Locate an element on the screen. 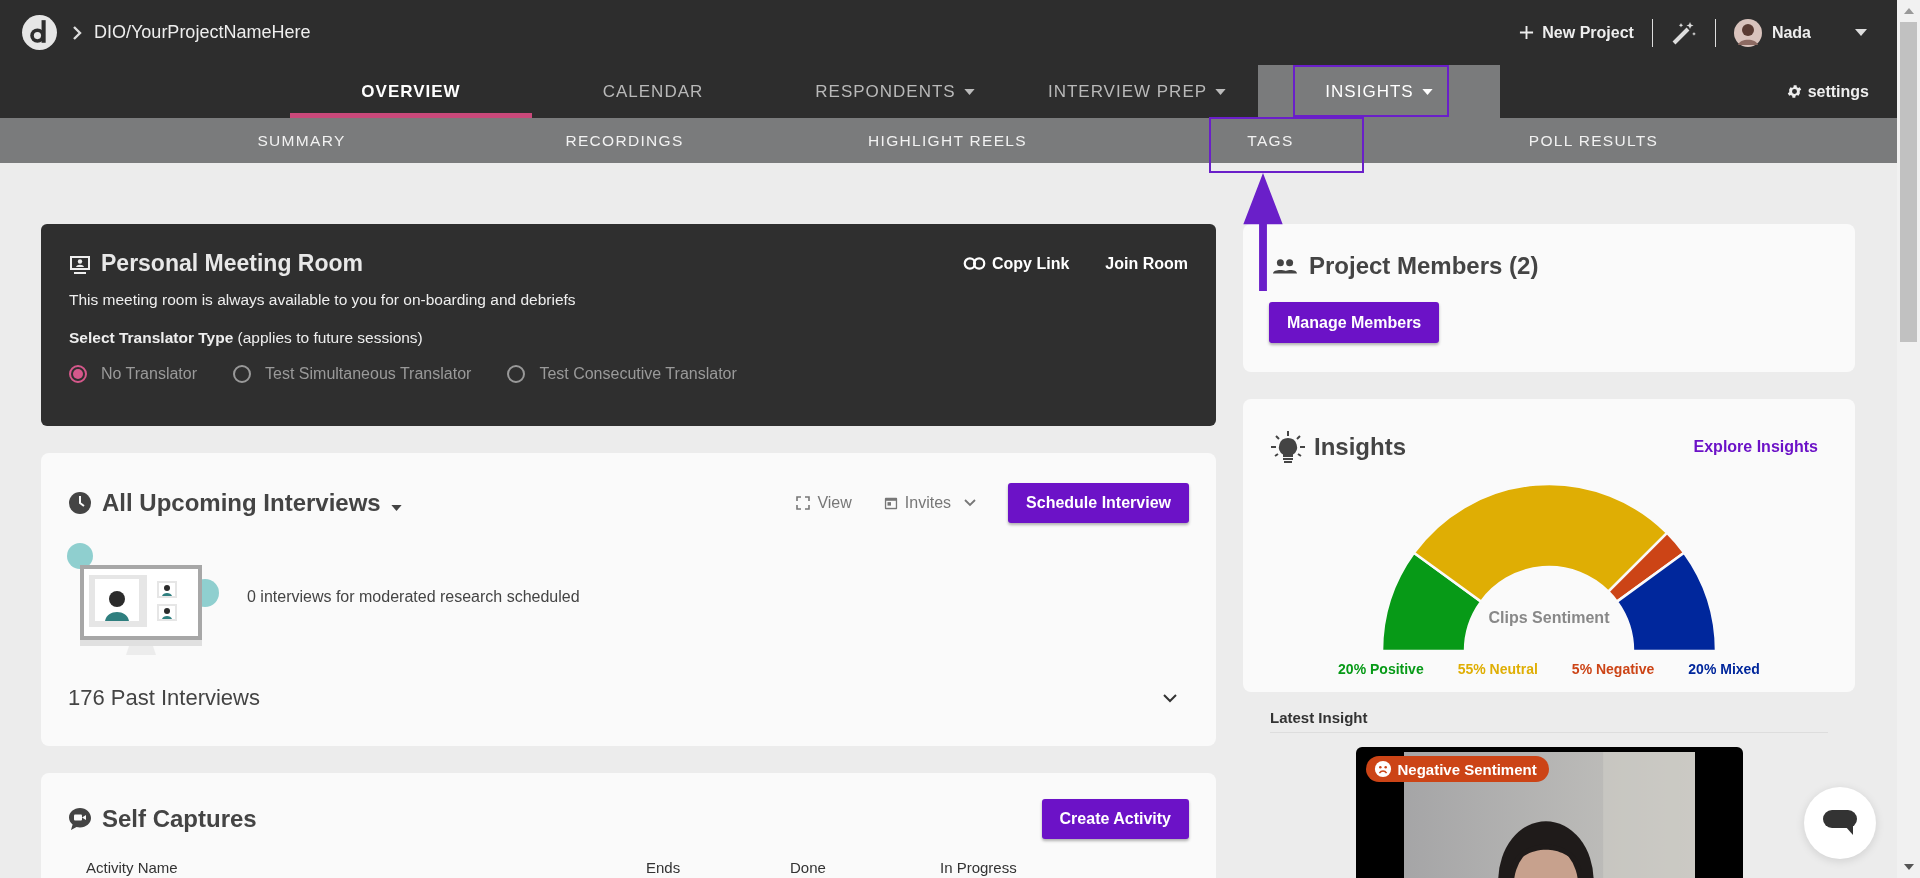 The width and height of the screenshot is (1920, 878). scrollbar-thumb is located at coordinates (1908, 182).